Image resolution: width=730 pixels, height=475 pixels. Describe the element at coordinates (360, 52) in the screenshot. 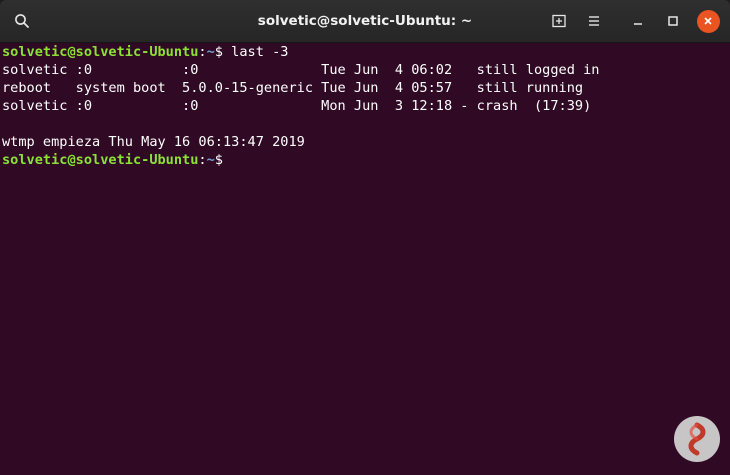

I see `command-line: solvetic@solvetic-Ubuntu:~$ last -3` at that location.